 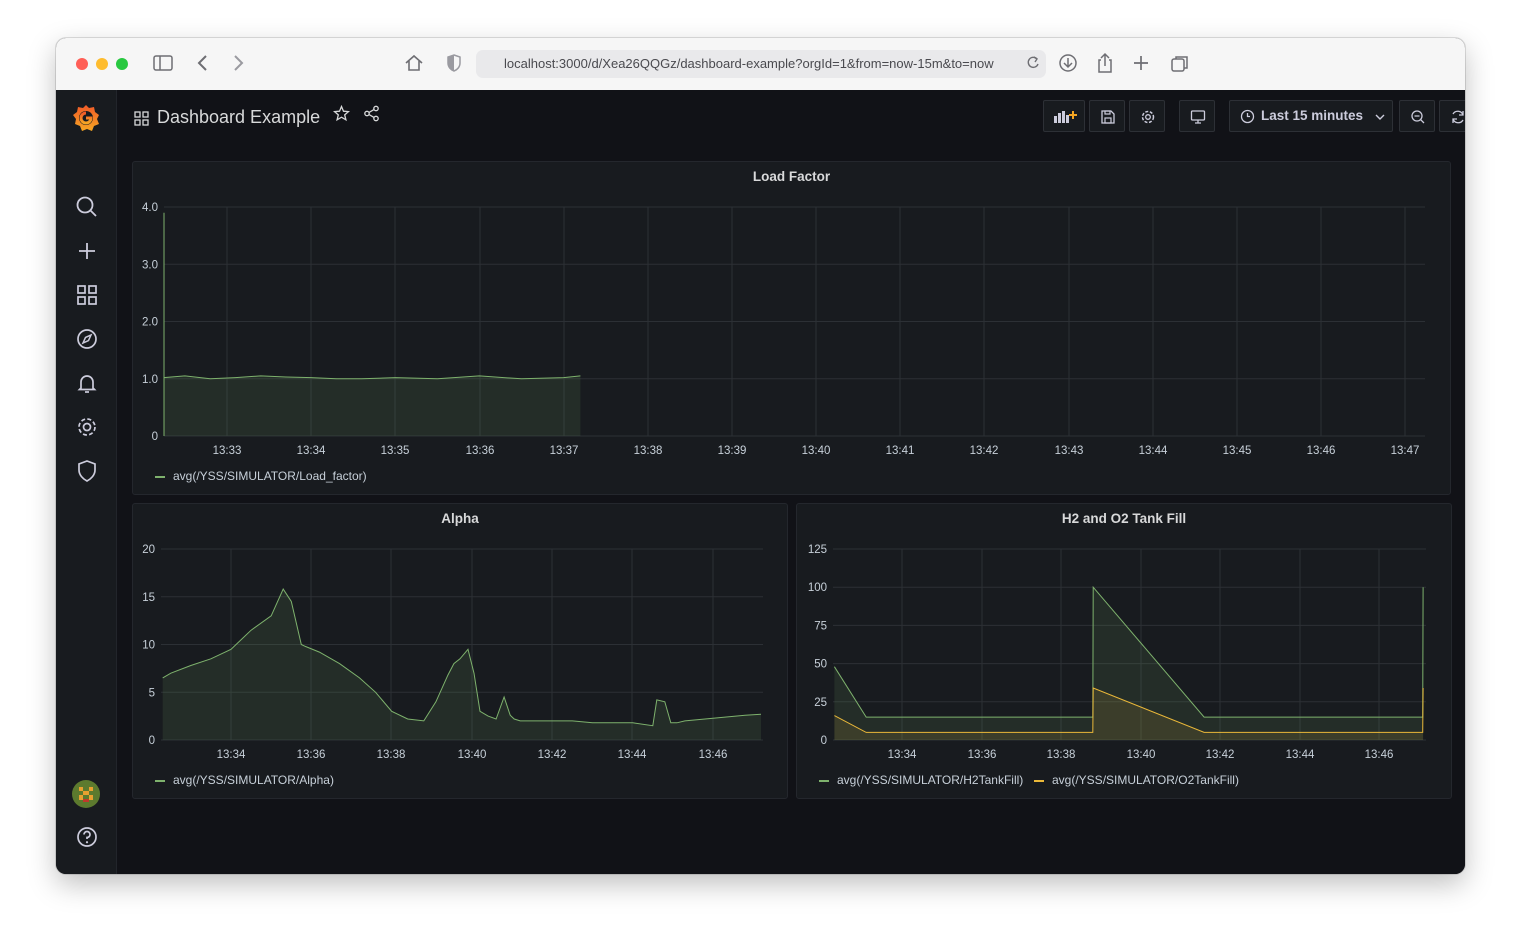 What do you see at coordinates (732, 451) in the screenshot?
I see `x-tick-label: 13:39` at bounding box center [732, 451].